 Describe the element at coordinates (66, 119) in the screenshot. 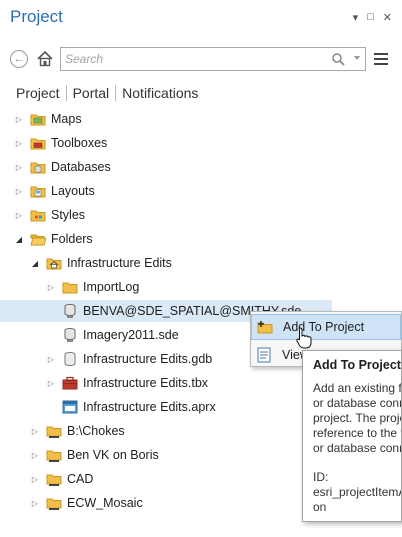

I see `tree-item-label: Maps` at that location.